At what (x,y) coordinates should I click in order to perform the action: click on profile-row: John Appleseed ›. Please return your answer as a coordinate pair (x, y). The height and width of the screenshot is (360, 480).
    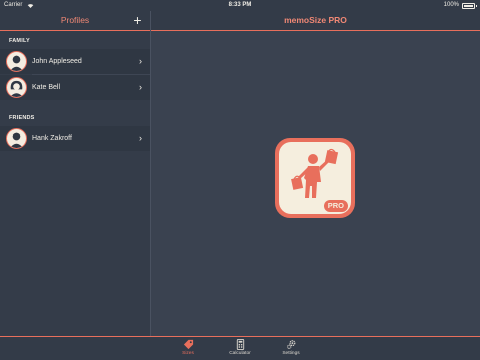
    Looking at the image, I should click on (75, 61).